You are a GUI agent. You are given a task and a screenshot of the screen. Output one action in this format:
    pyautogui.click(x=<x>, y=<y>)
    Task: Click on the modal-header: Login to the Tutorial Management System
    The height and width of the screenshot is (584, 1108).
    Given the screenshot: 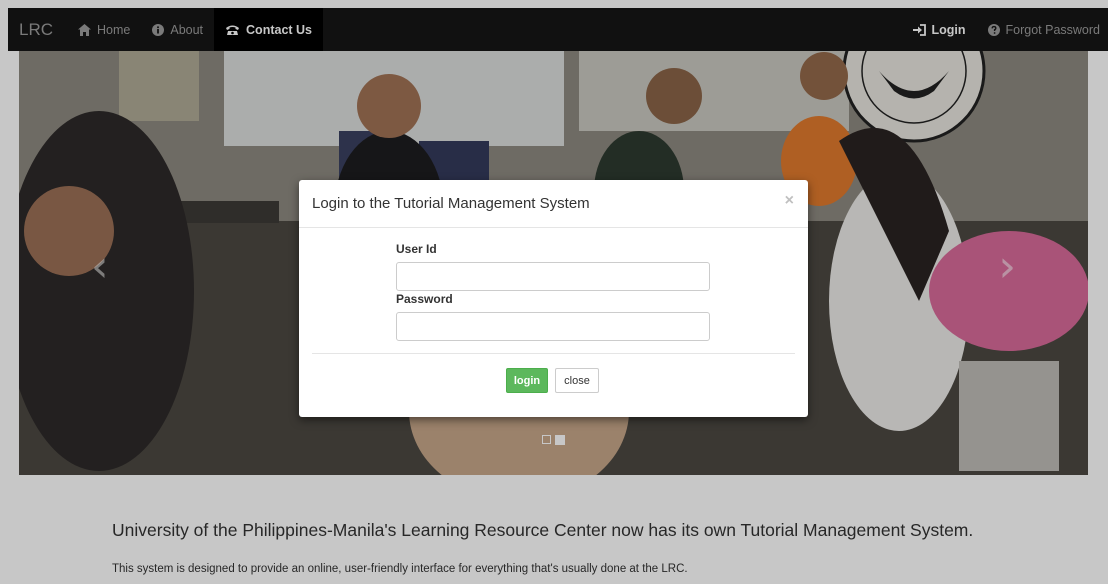 What is the action you would take?
    pyautogui.click(x=553, y=204)
    